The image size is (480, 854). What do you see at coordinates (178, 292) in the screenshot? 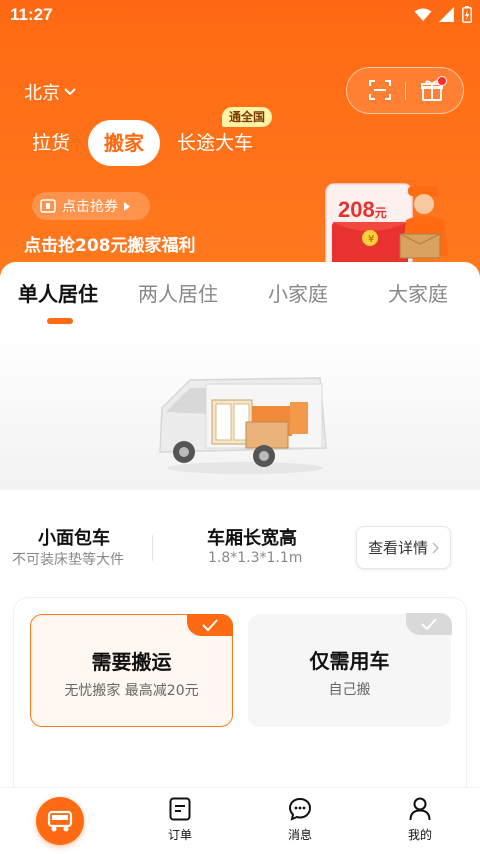
I see `size-tab-couple: 两人居住` at bounding box center [178, 292].